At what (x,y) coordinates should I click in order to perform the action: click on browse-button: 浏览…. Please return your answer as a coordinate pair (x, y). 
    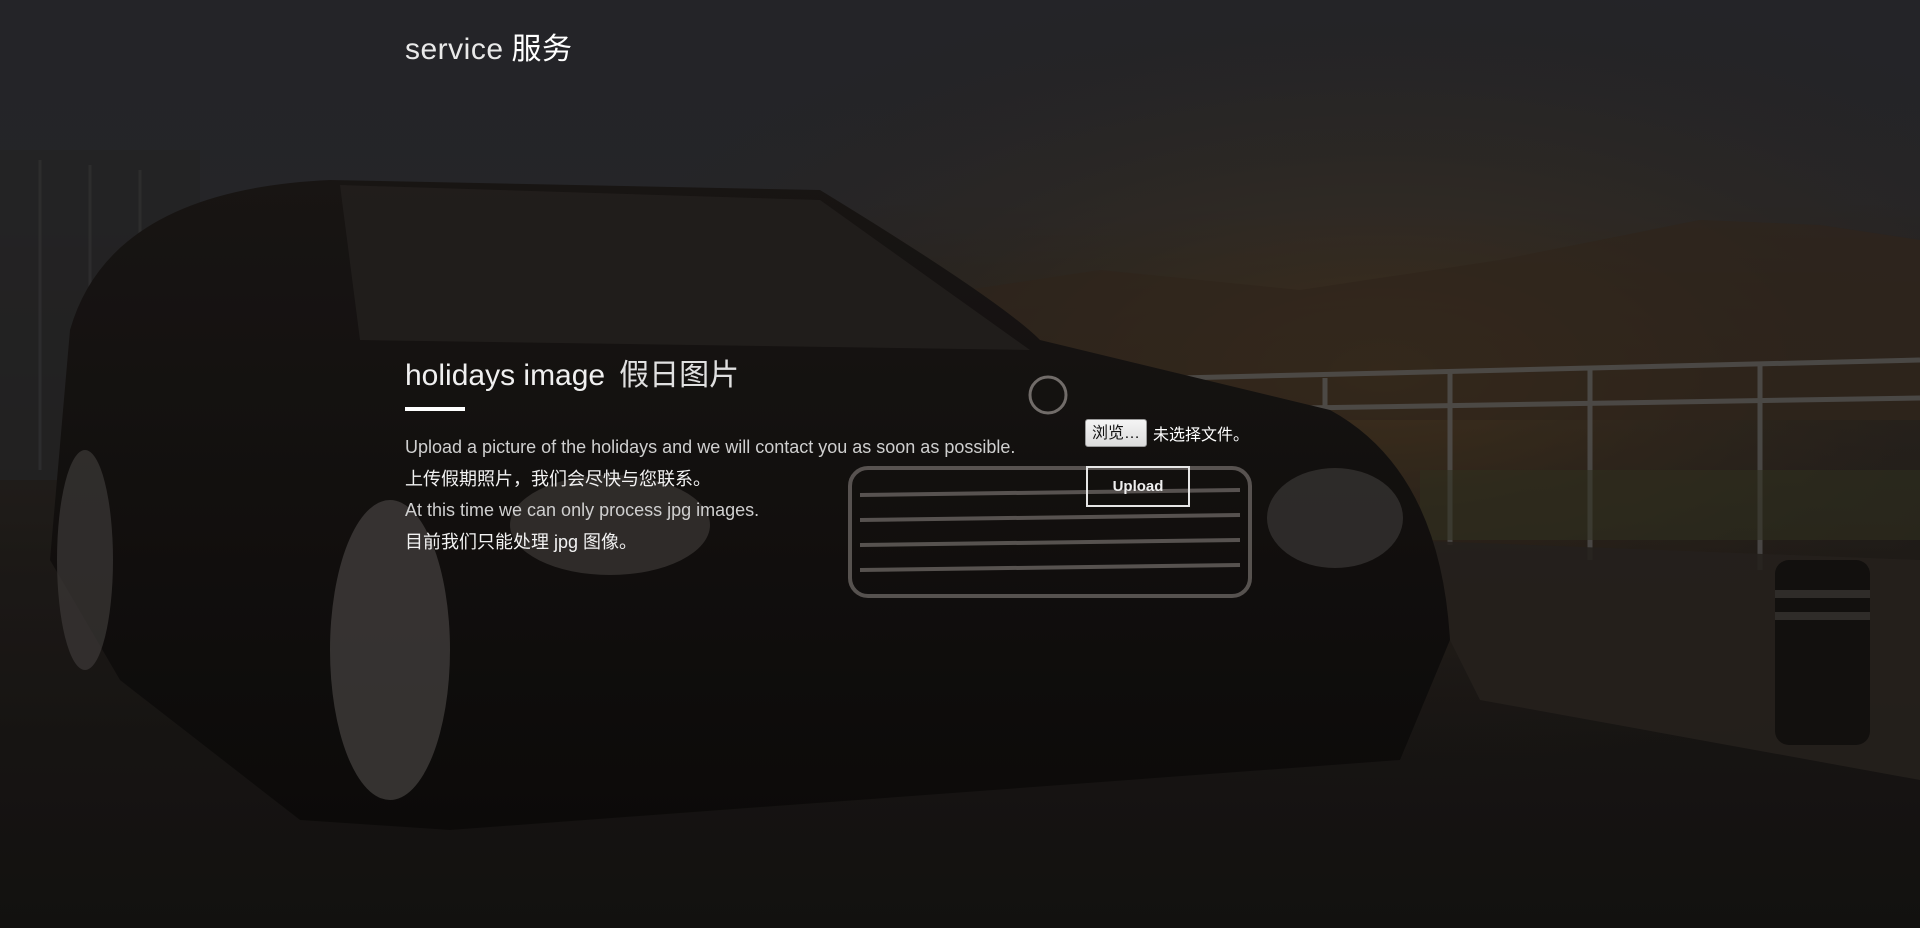
    Looking at the image, I should click on (1116, 433).